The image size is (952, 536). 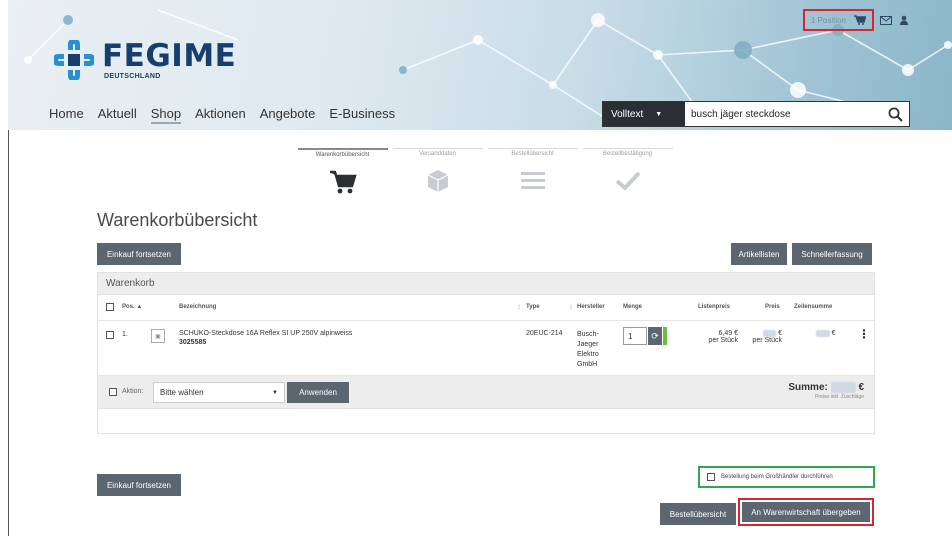 I want to click on logo-subtitle: DEUTSCHLAND, so click(x=132, y=76).